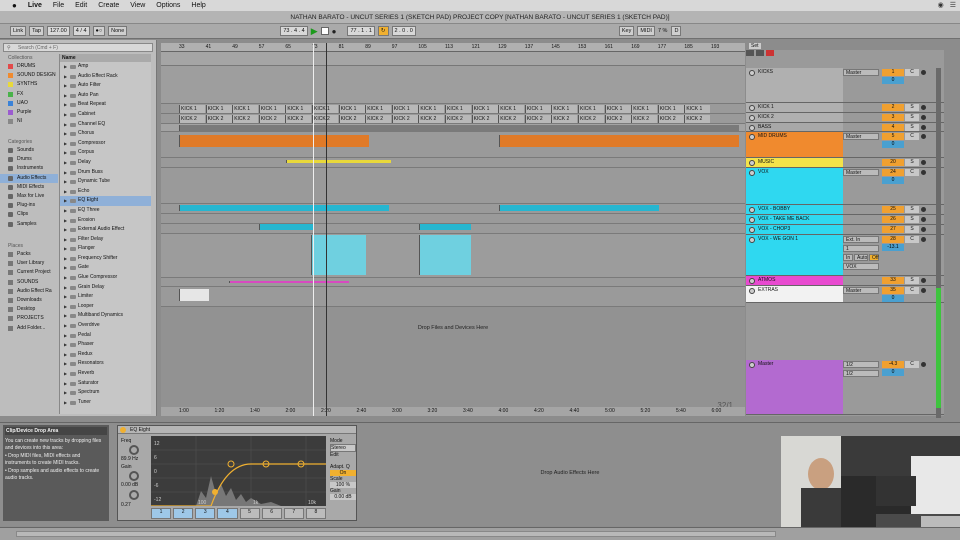  What do you see at coordinates (893, 162) in the screenshot?
I see `track-volume: 20` at bounding box center [893, 162].